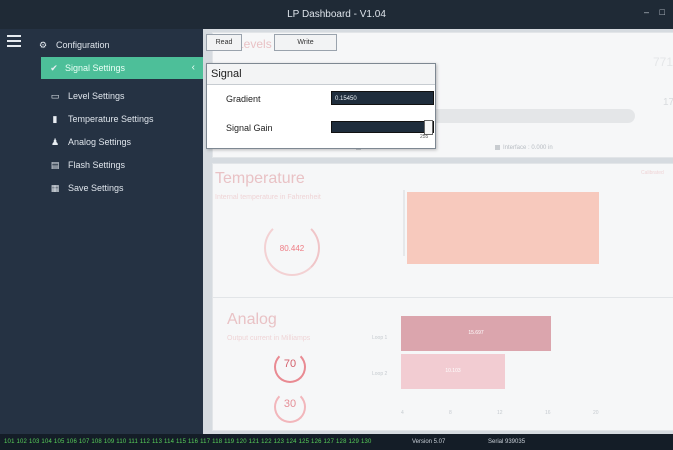  What do you see at coordinates (663, 62) in the screenshot?
I see `levels-value: 771` at bounding box center [663, 62].